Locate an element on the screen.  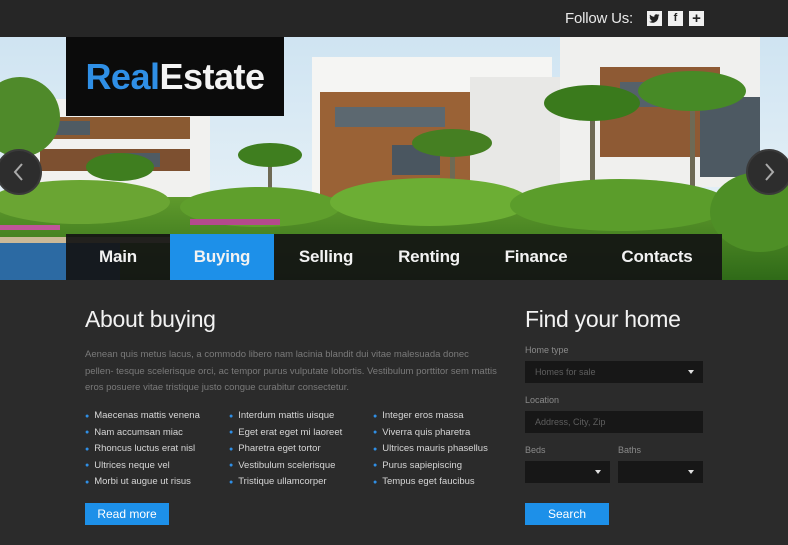
brand-part-real: Real is located at coordinates (122, 76).